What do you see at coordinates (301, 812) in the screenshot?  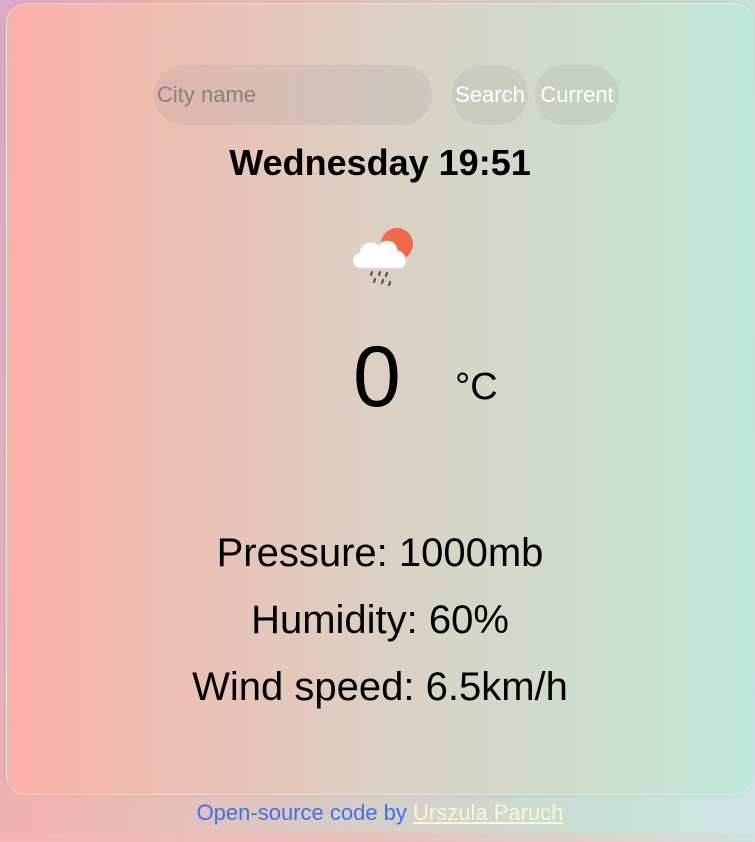 I see `footer-text: Open-source code by` at bounding box center [301, 812].